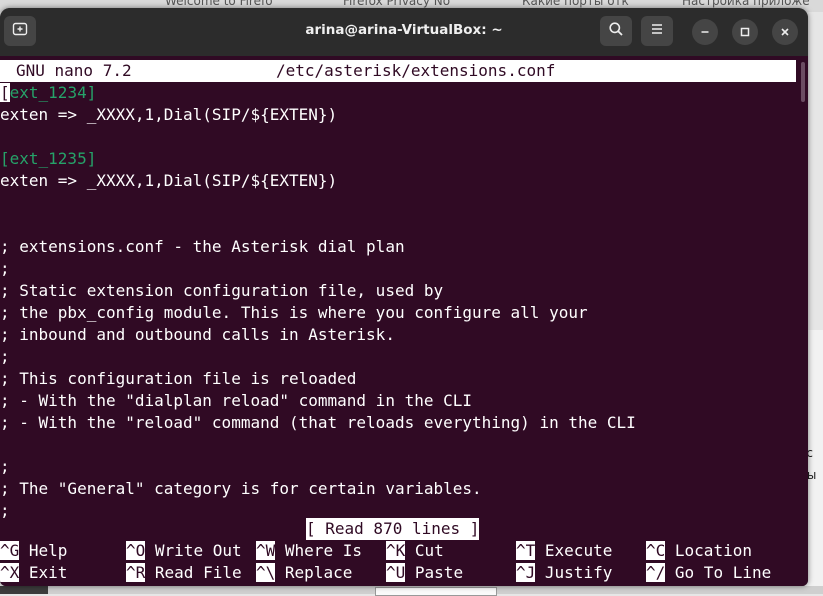 This screenshot has width=823, height=596. I want to click on shortcut-read-file: ^R Read File, so click(184, 573).